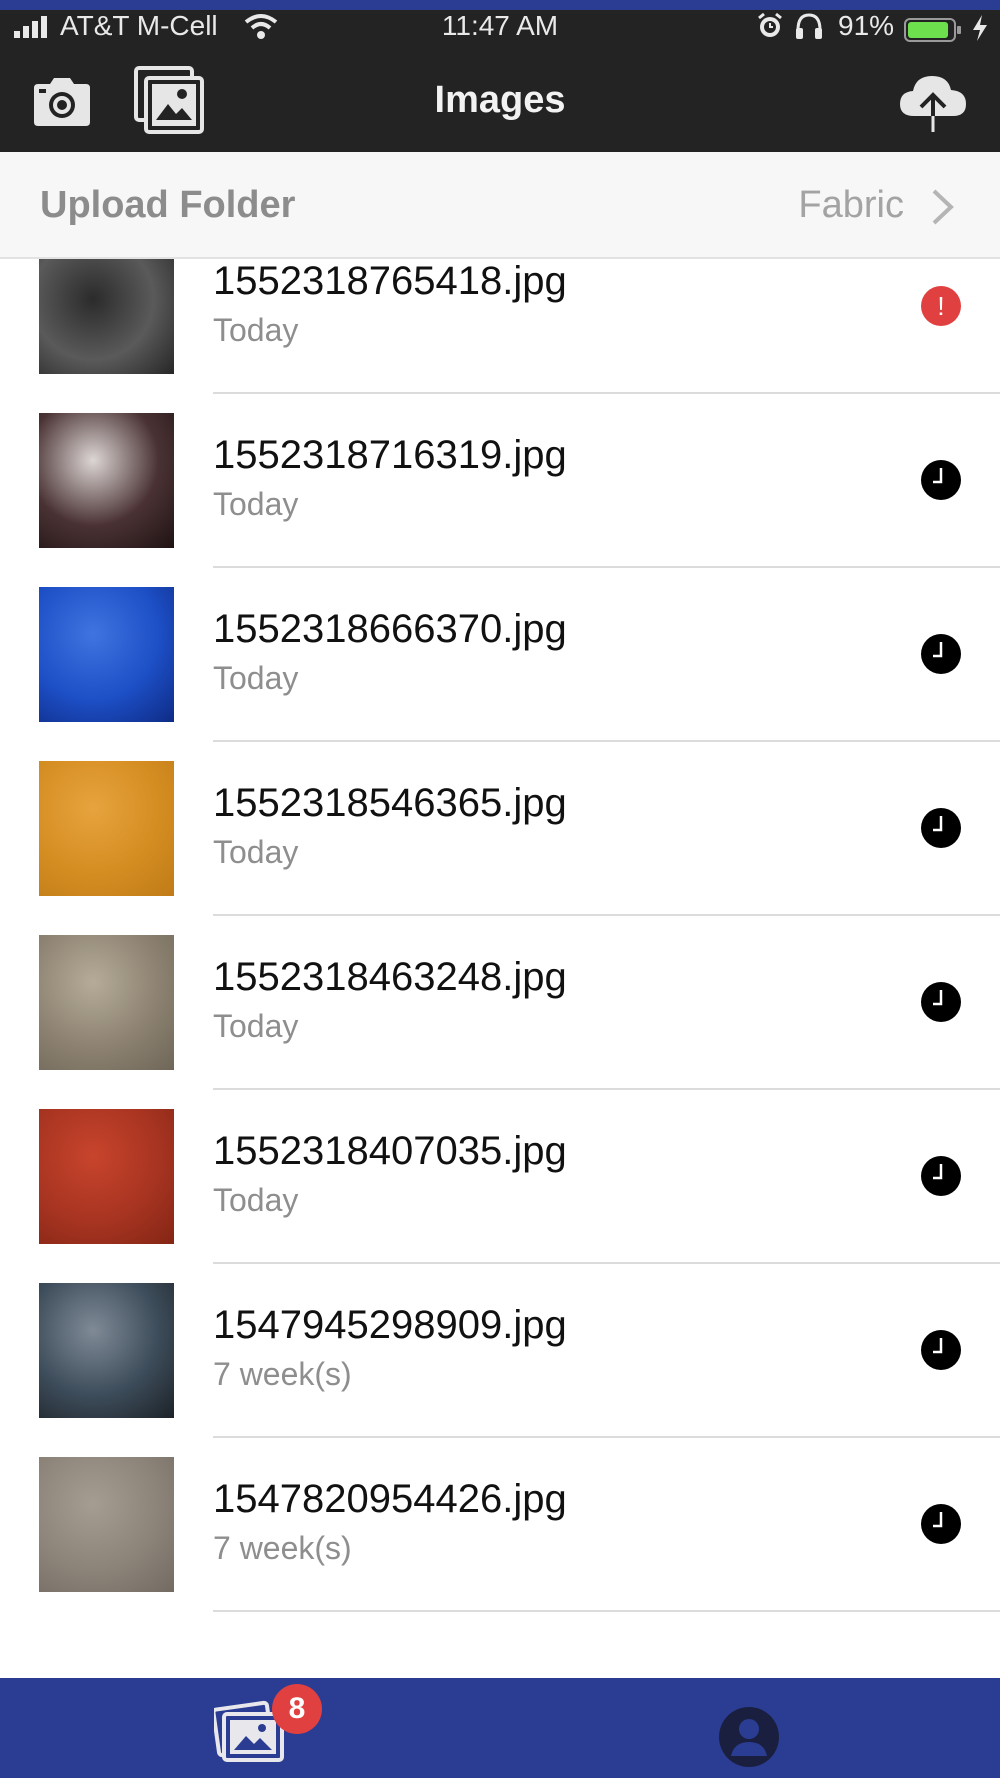  Describe the element at coordinates (297, 1709) in the screenshot. I see `notification-badge: 8` at that location.